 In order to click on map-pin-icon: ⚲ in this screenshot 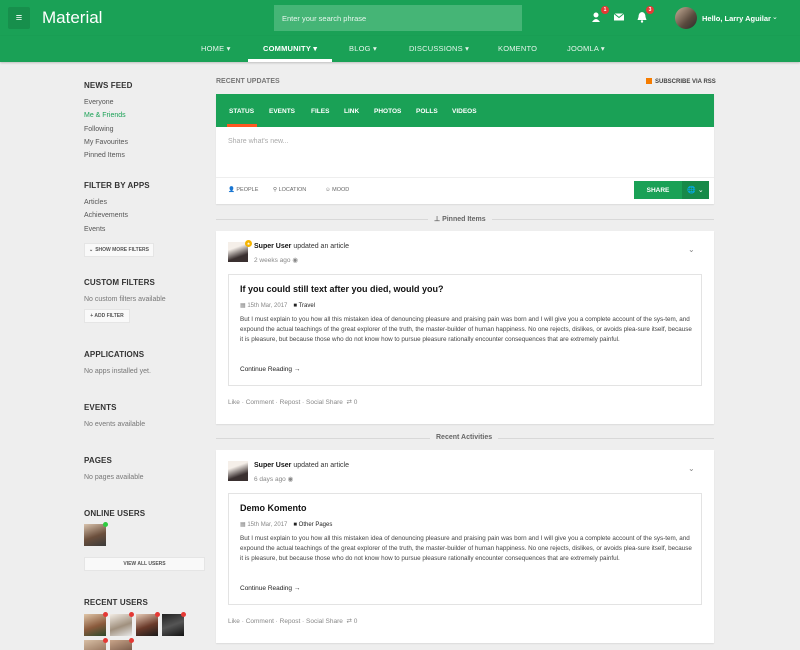, I will do `click(275, 190)`.